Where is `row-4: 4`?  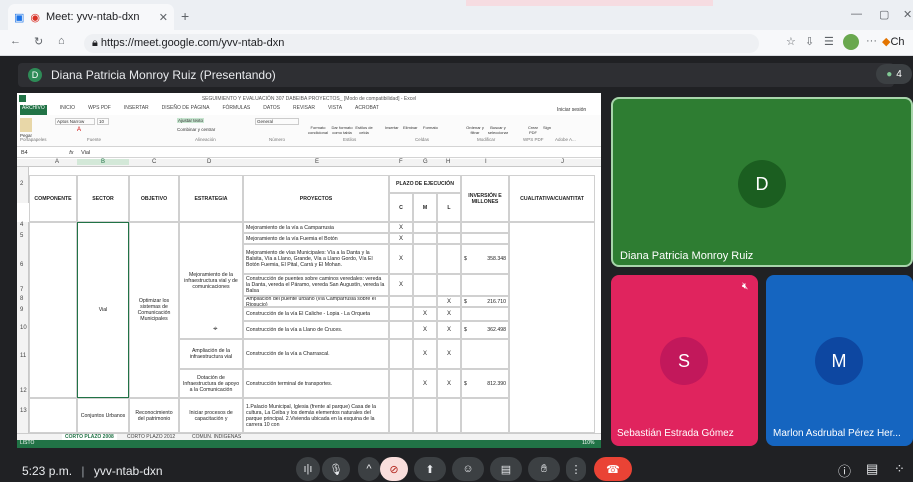
row-4: 4 is located at coordinates (23, 227).